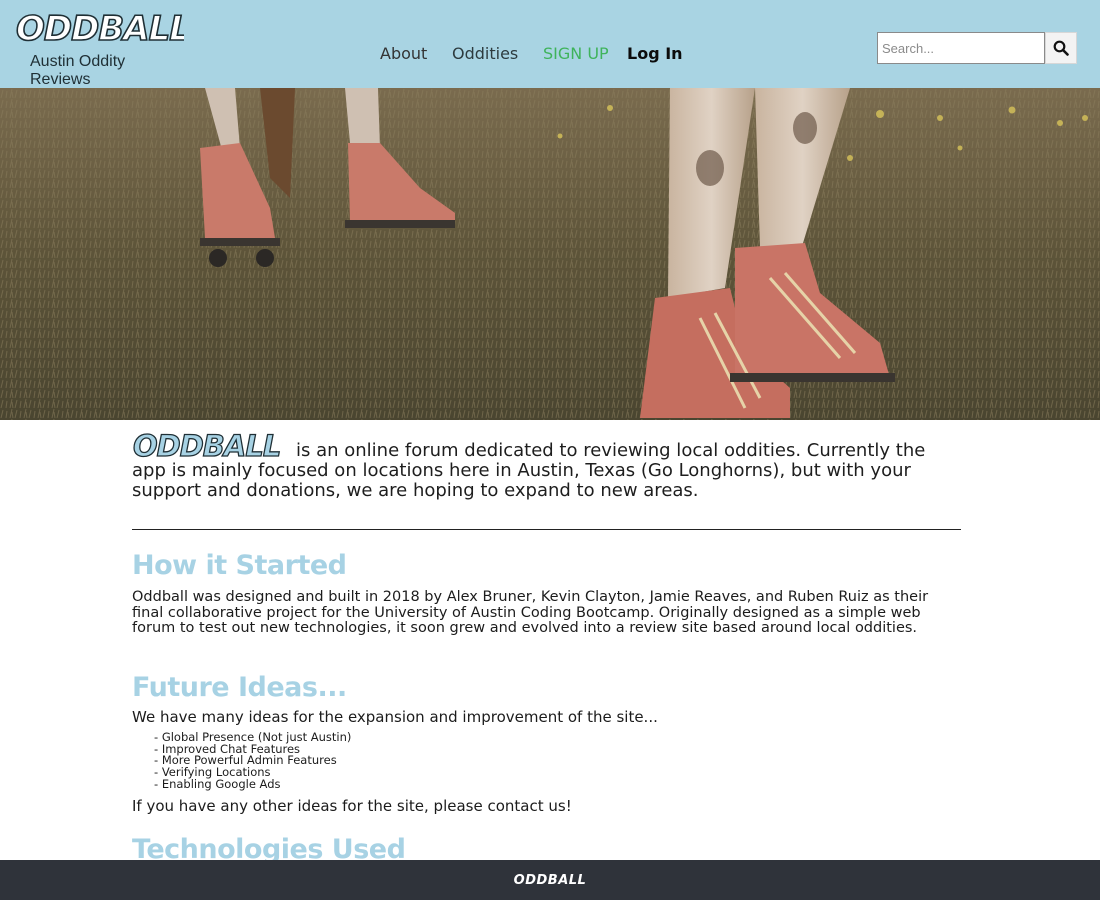 This screenshot has height=900, width=1100. Describe the element at coordinates (239, 565) in the screenshot. I see `heading-how-it-started: How it Started` at that location.